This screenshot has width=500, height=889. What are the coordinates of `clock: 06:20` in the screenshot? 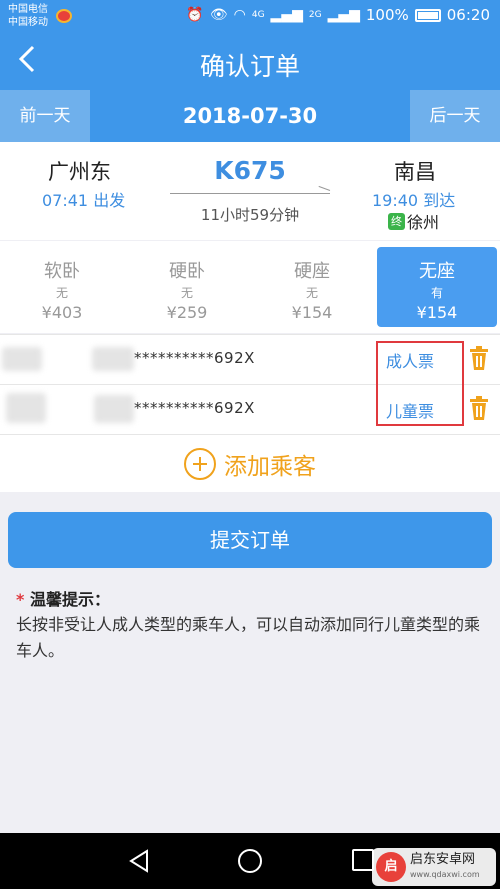 It's located at (468, 15).